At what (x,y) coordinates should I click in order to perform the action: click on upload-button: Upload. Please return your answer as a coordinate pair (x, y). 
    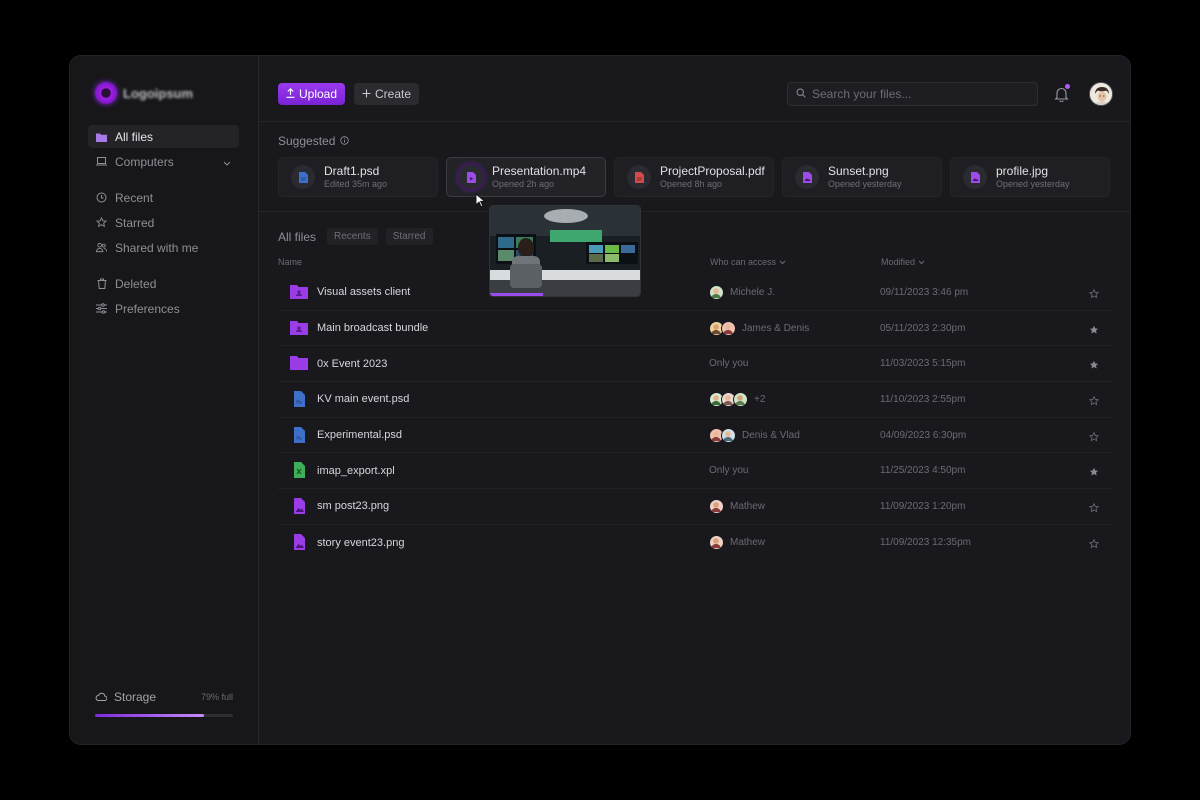
    Looking at the image, I should click on (311, 94).